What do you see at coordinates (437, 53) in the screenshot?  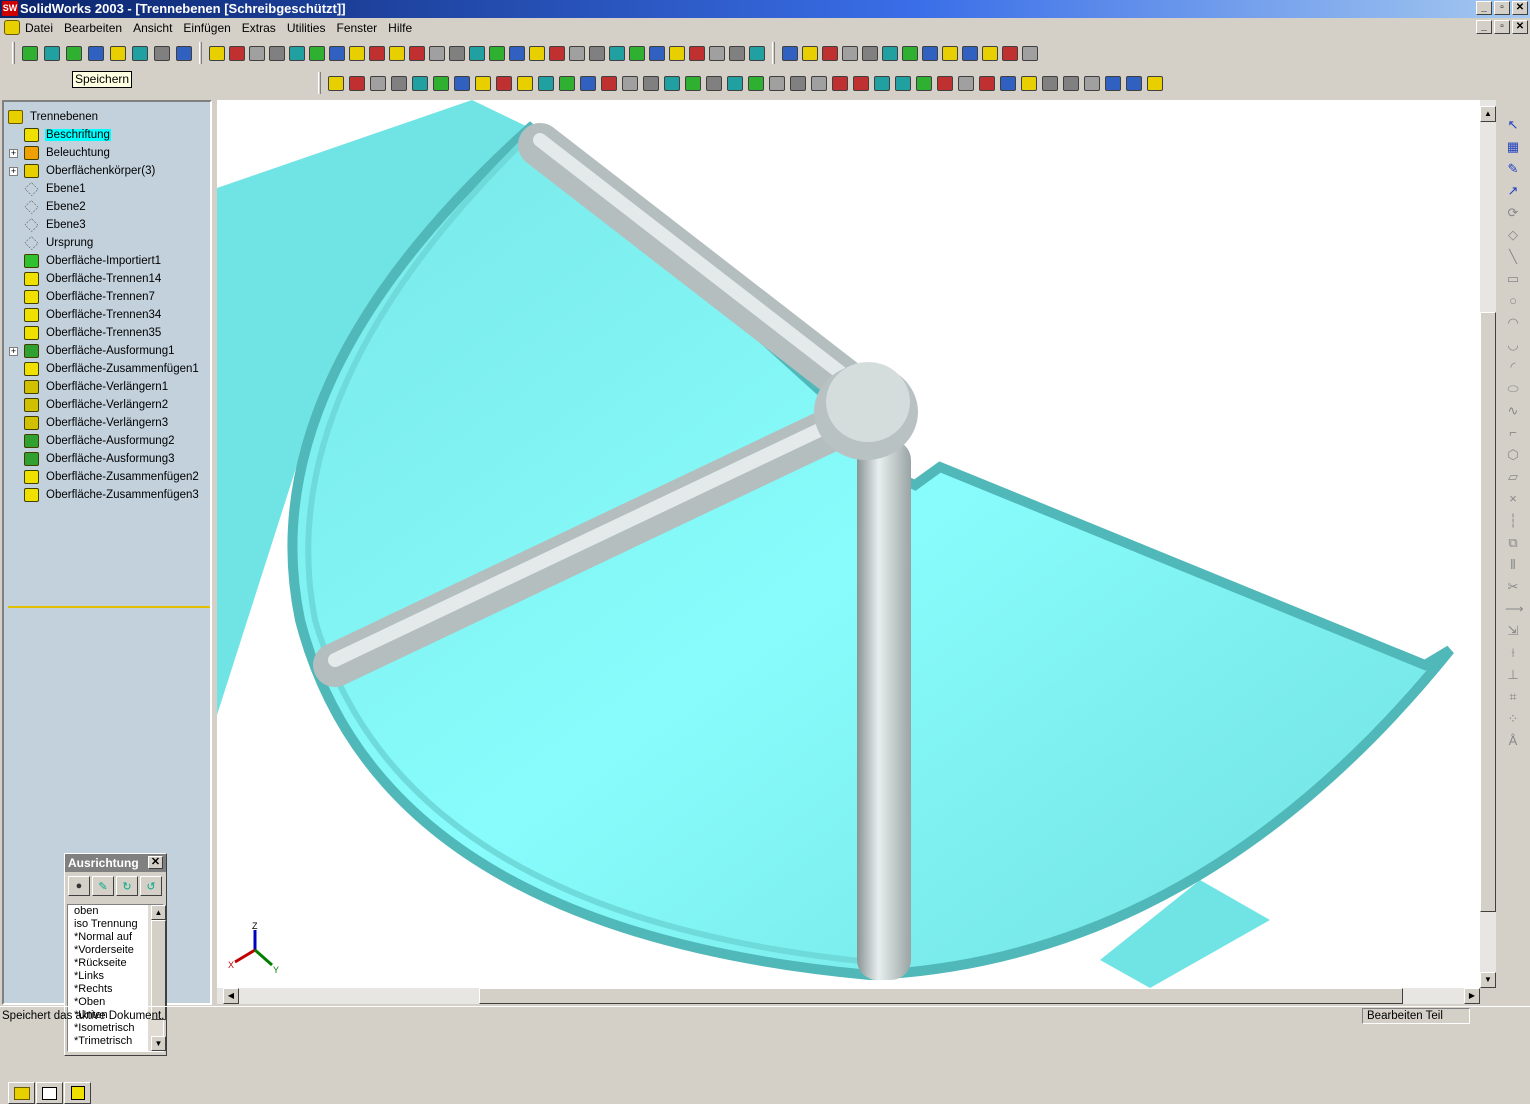 I see `feature-12-icon` at bounding box center [437, 53].